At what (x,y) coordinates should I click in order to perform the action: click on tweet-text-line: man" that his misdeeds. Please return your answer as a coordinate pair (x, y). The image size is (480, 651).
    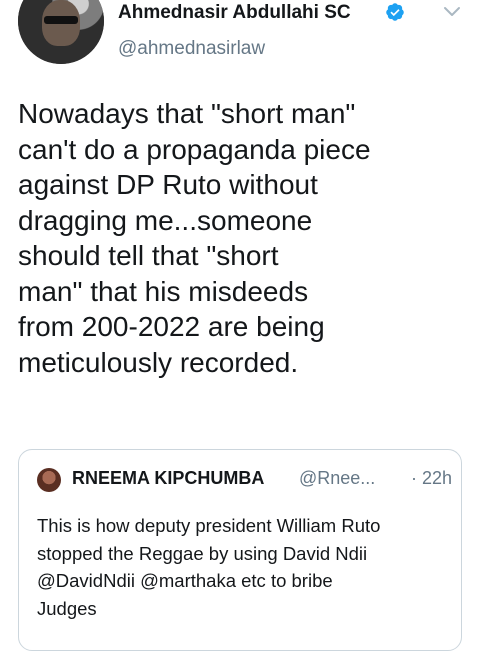
    Looking at the image, I should click on (163, 291).